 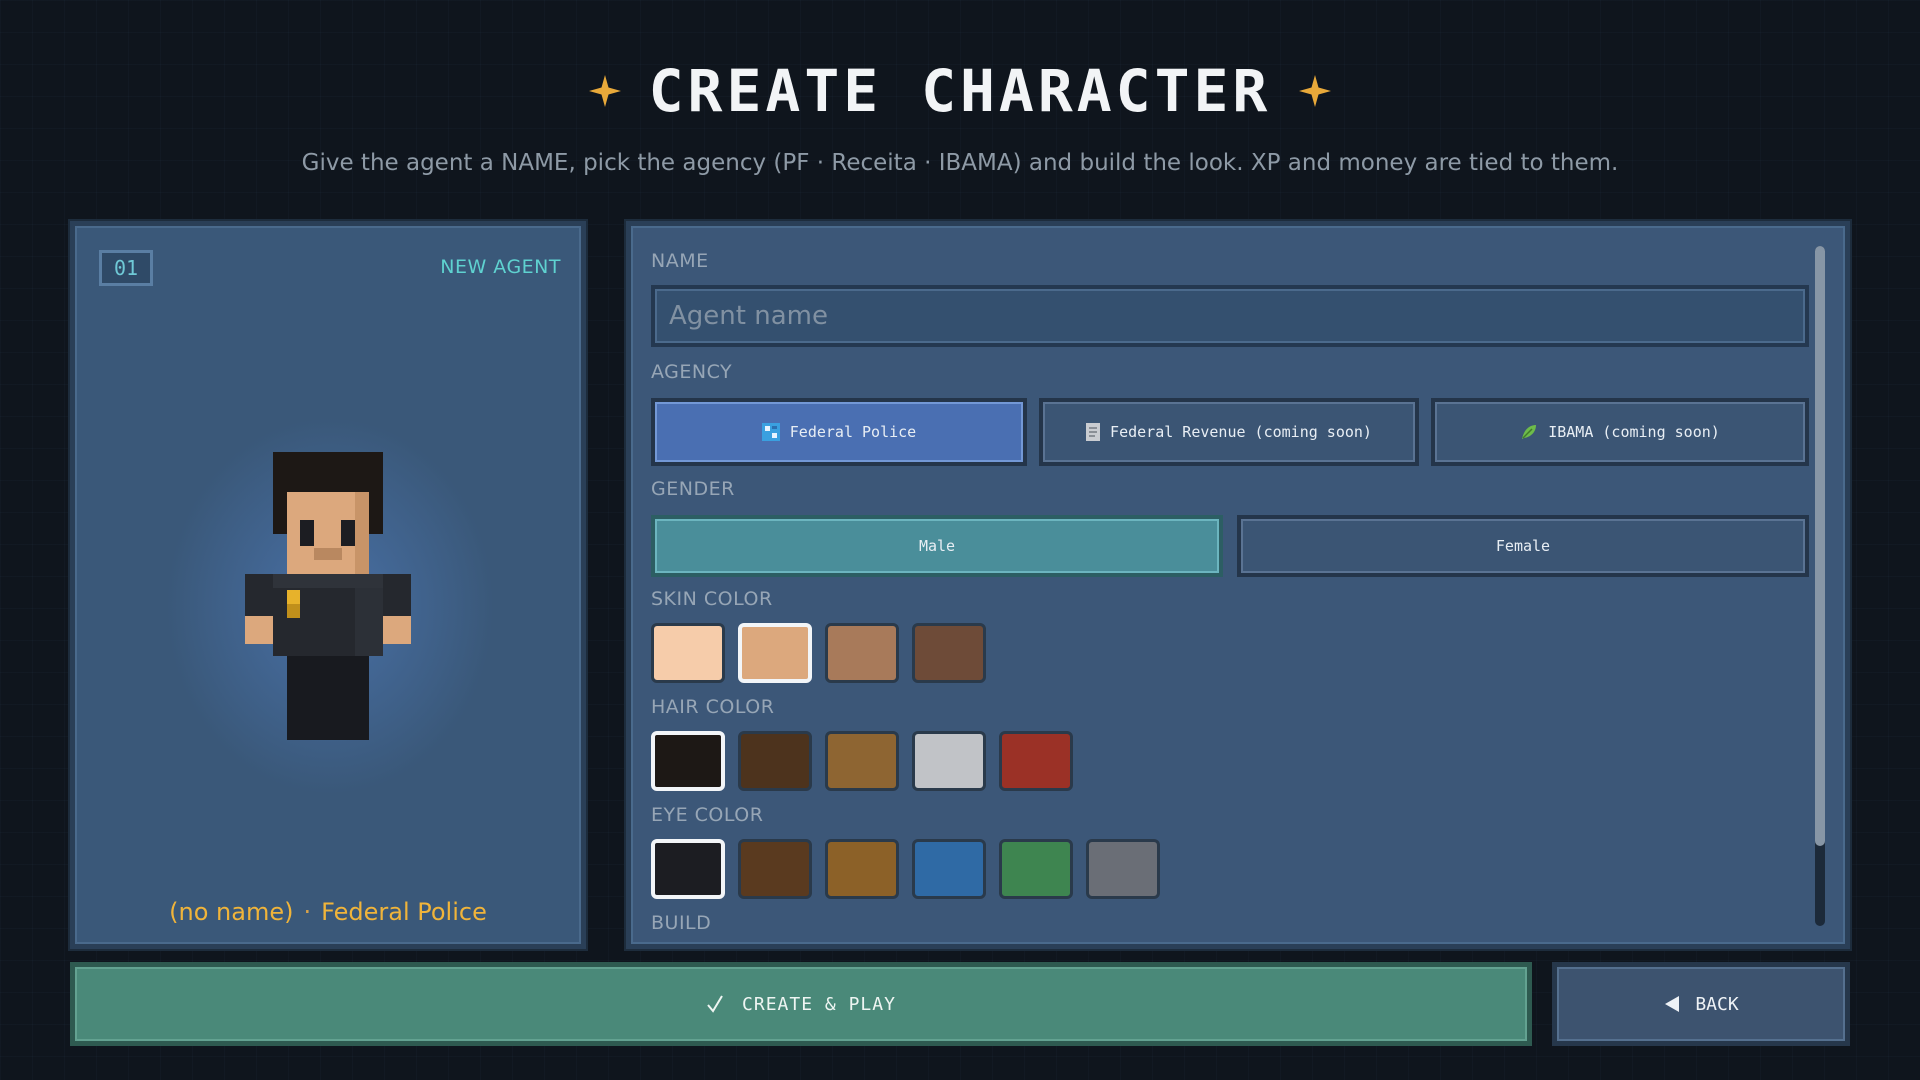 What do you see at coordinates (1672, 1004) in the screenshot?
I see `back-arrow-icon` at bounding box center [1672, 1004].